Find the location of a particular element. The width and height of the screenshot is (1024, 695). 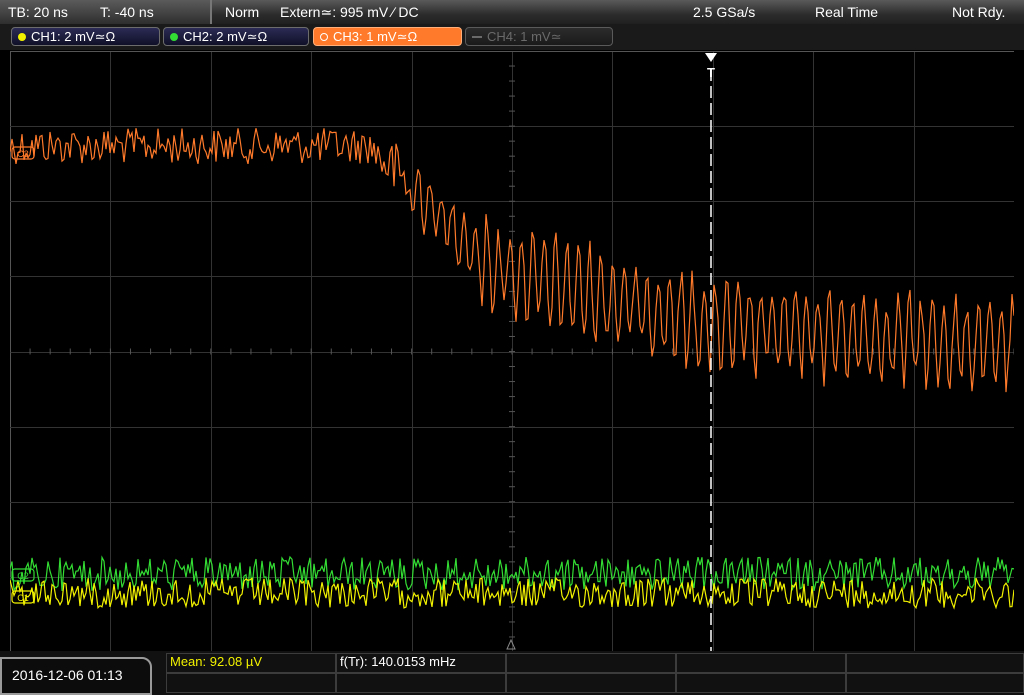

sample-rate-label: 2.5 GSa/s is located at coordinates (724, 12).